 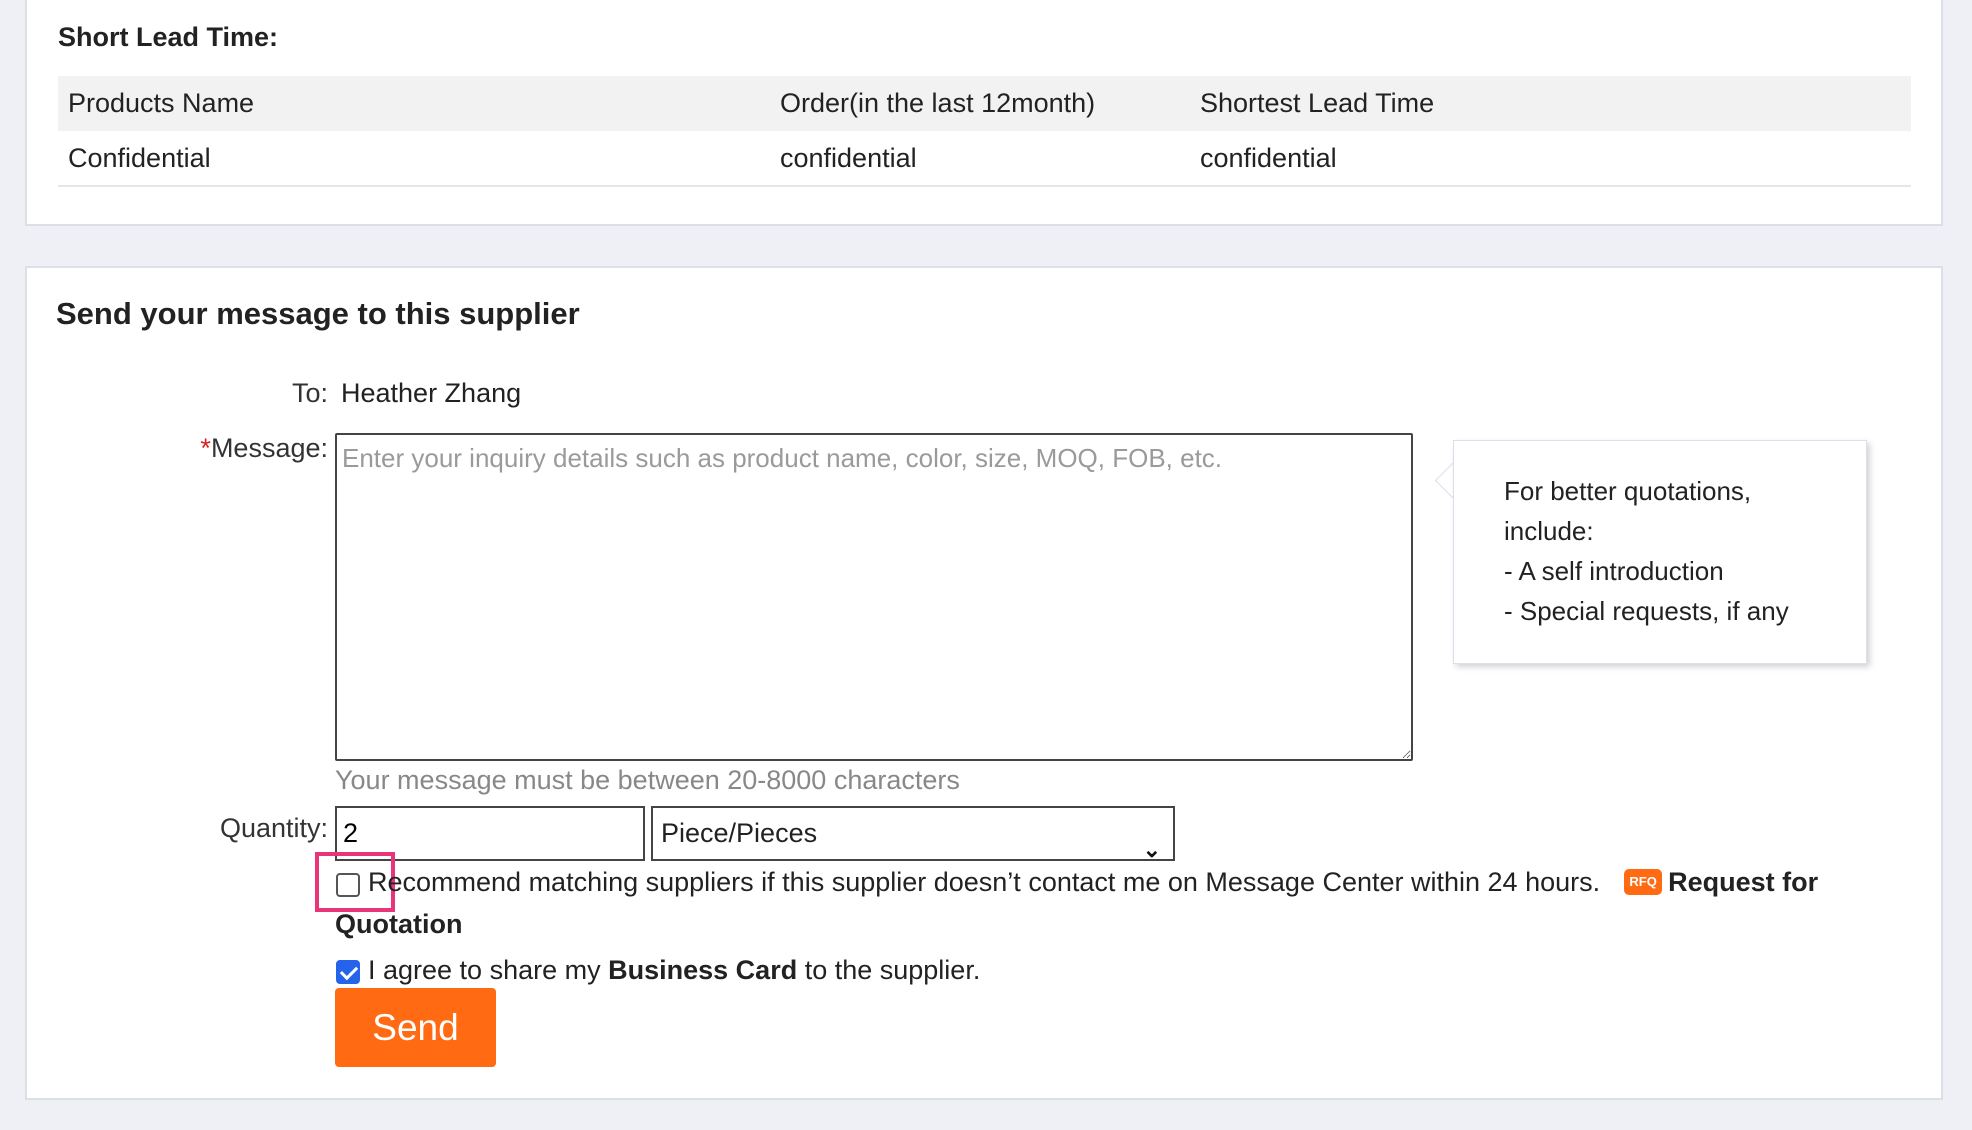 I want to click on unit-select-value: Piece/Pieces, so click(x=739, y=833).